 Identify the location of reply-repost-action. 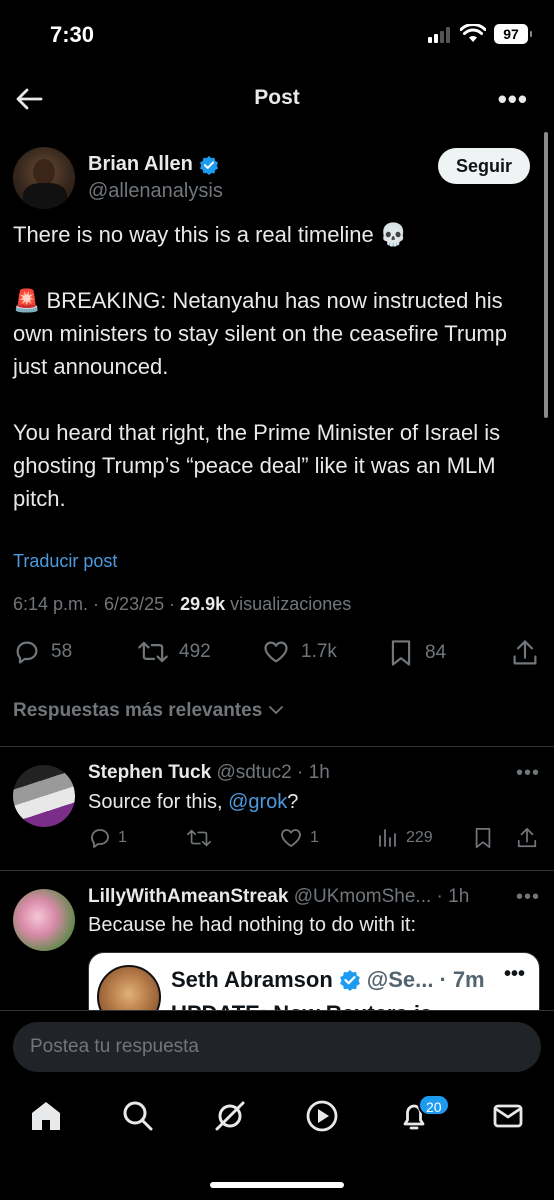
(199, 838).